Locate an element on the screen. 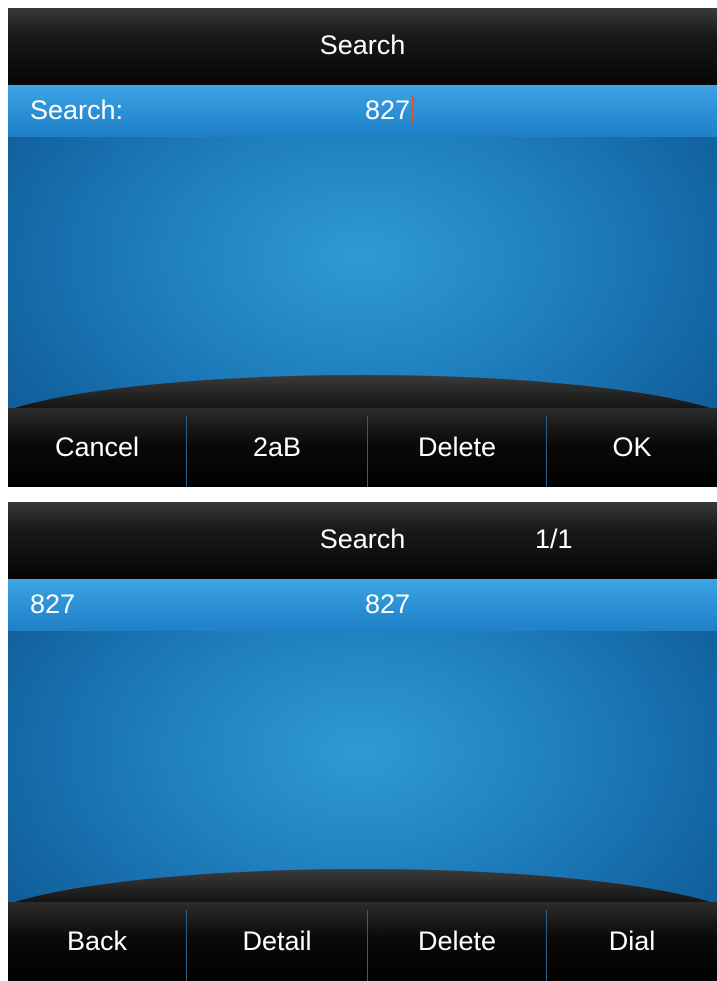 The height and width of the screenshot is (981, 717). back-softkey: Back is located at coordinates (97, 941).